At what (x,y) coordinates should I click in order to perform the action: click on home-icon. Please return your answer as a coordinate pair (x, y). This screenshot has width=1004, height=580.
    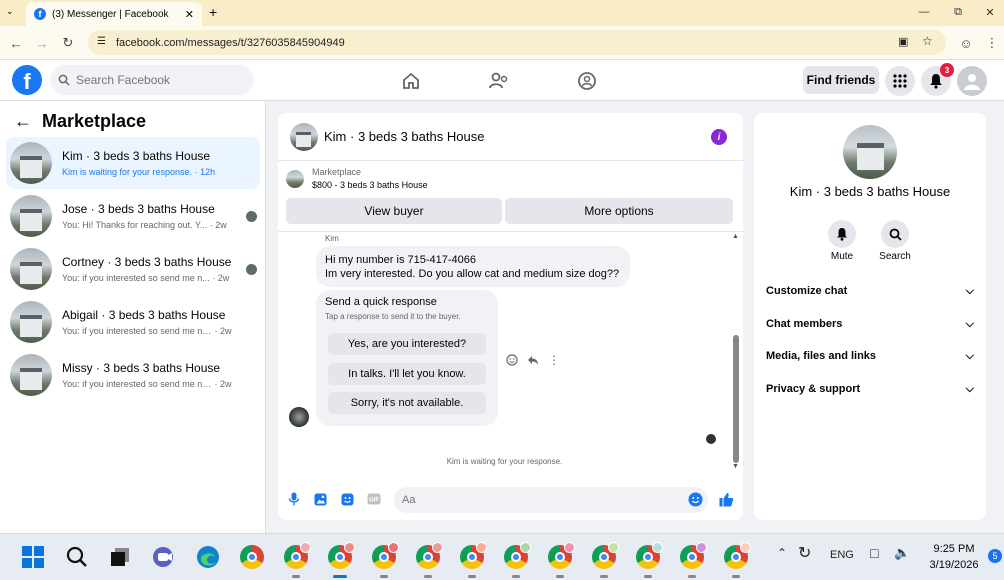
    Looking at the image, I should click on (411, 81).